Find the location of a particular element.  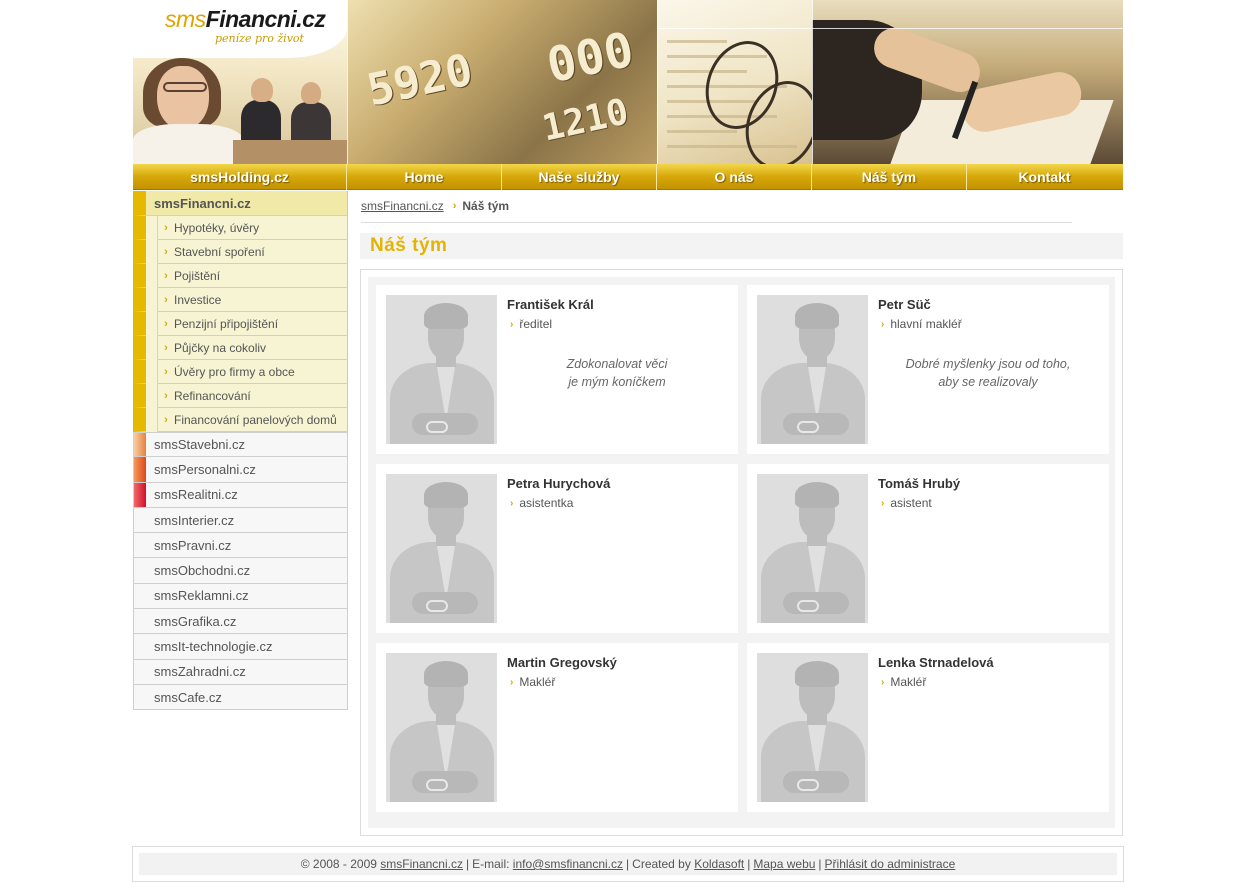

member-name: Petr Süč is located at coordinates (904, 304).